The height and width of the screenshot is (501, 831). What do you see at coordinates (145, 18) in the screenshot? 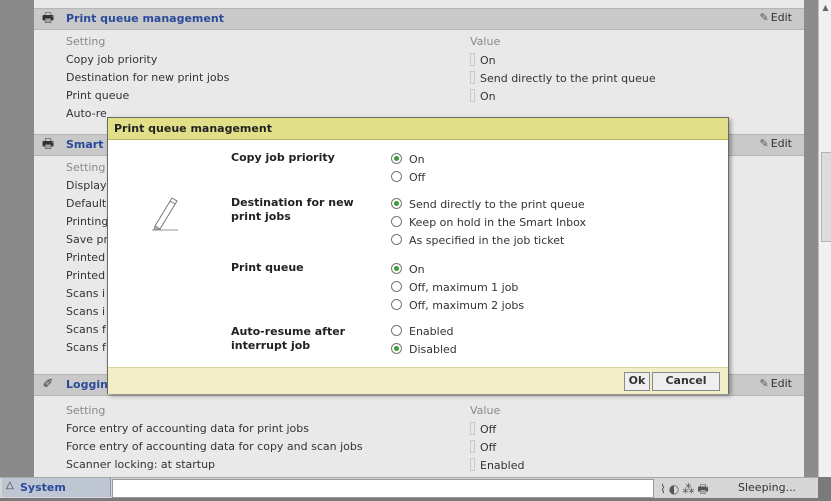
I see `section-title: Print queue management` at bounding box center [145, 18].